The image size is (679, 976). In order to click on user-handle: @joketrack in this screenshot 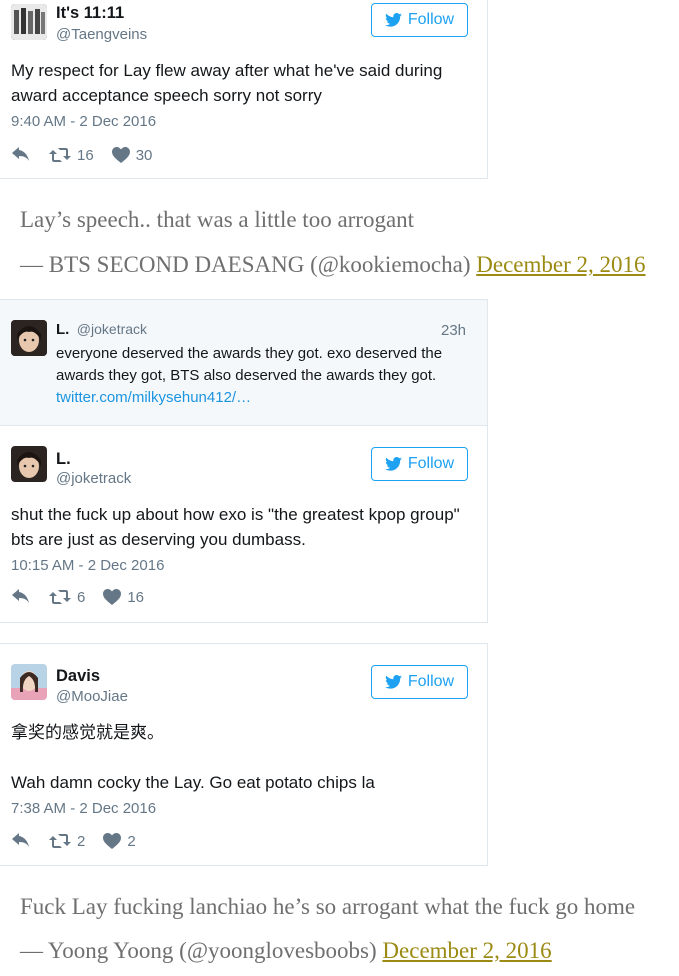, I will do `click(93, 478)`.